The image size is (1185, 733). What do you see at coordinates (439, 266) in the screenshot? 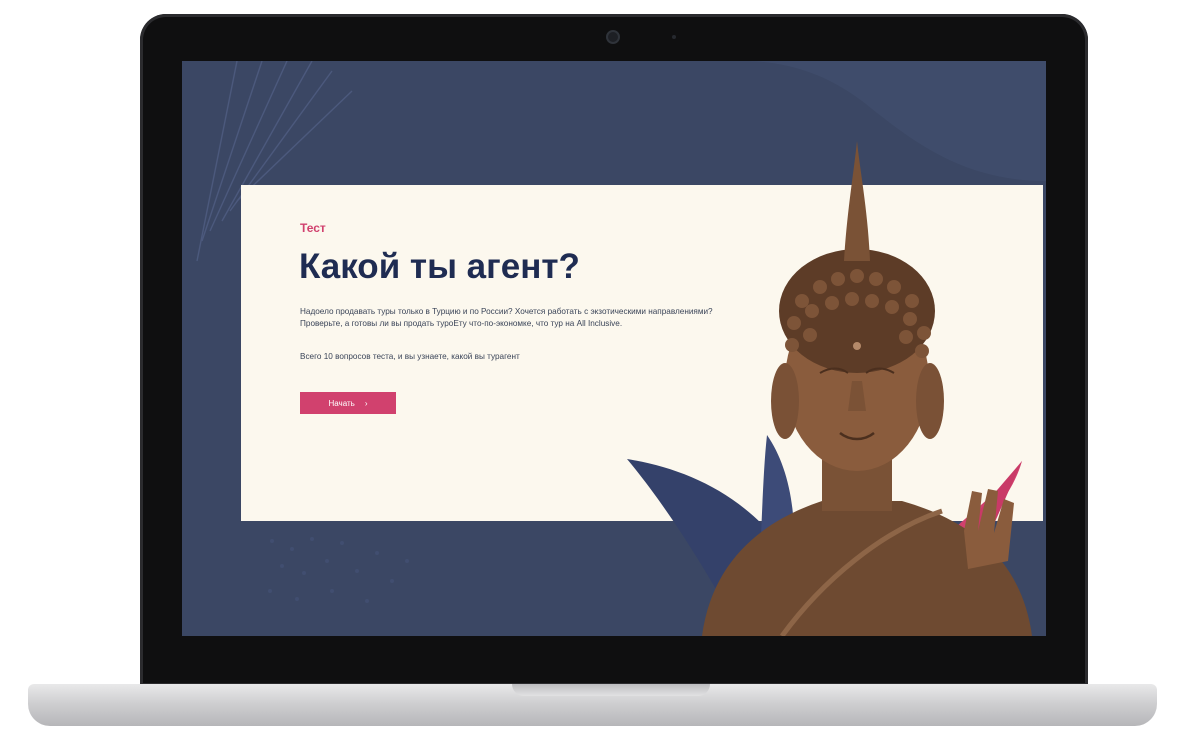
I see `page-title: Какой ты агент?` at bounding box center [439, 266].